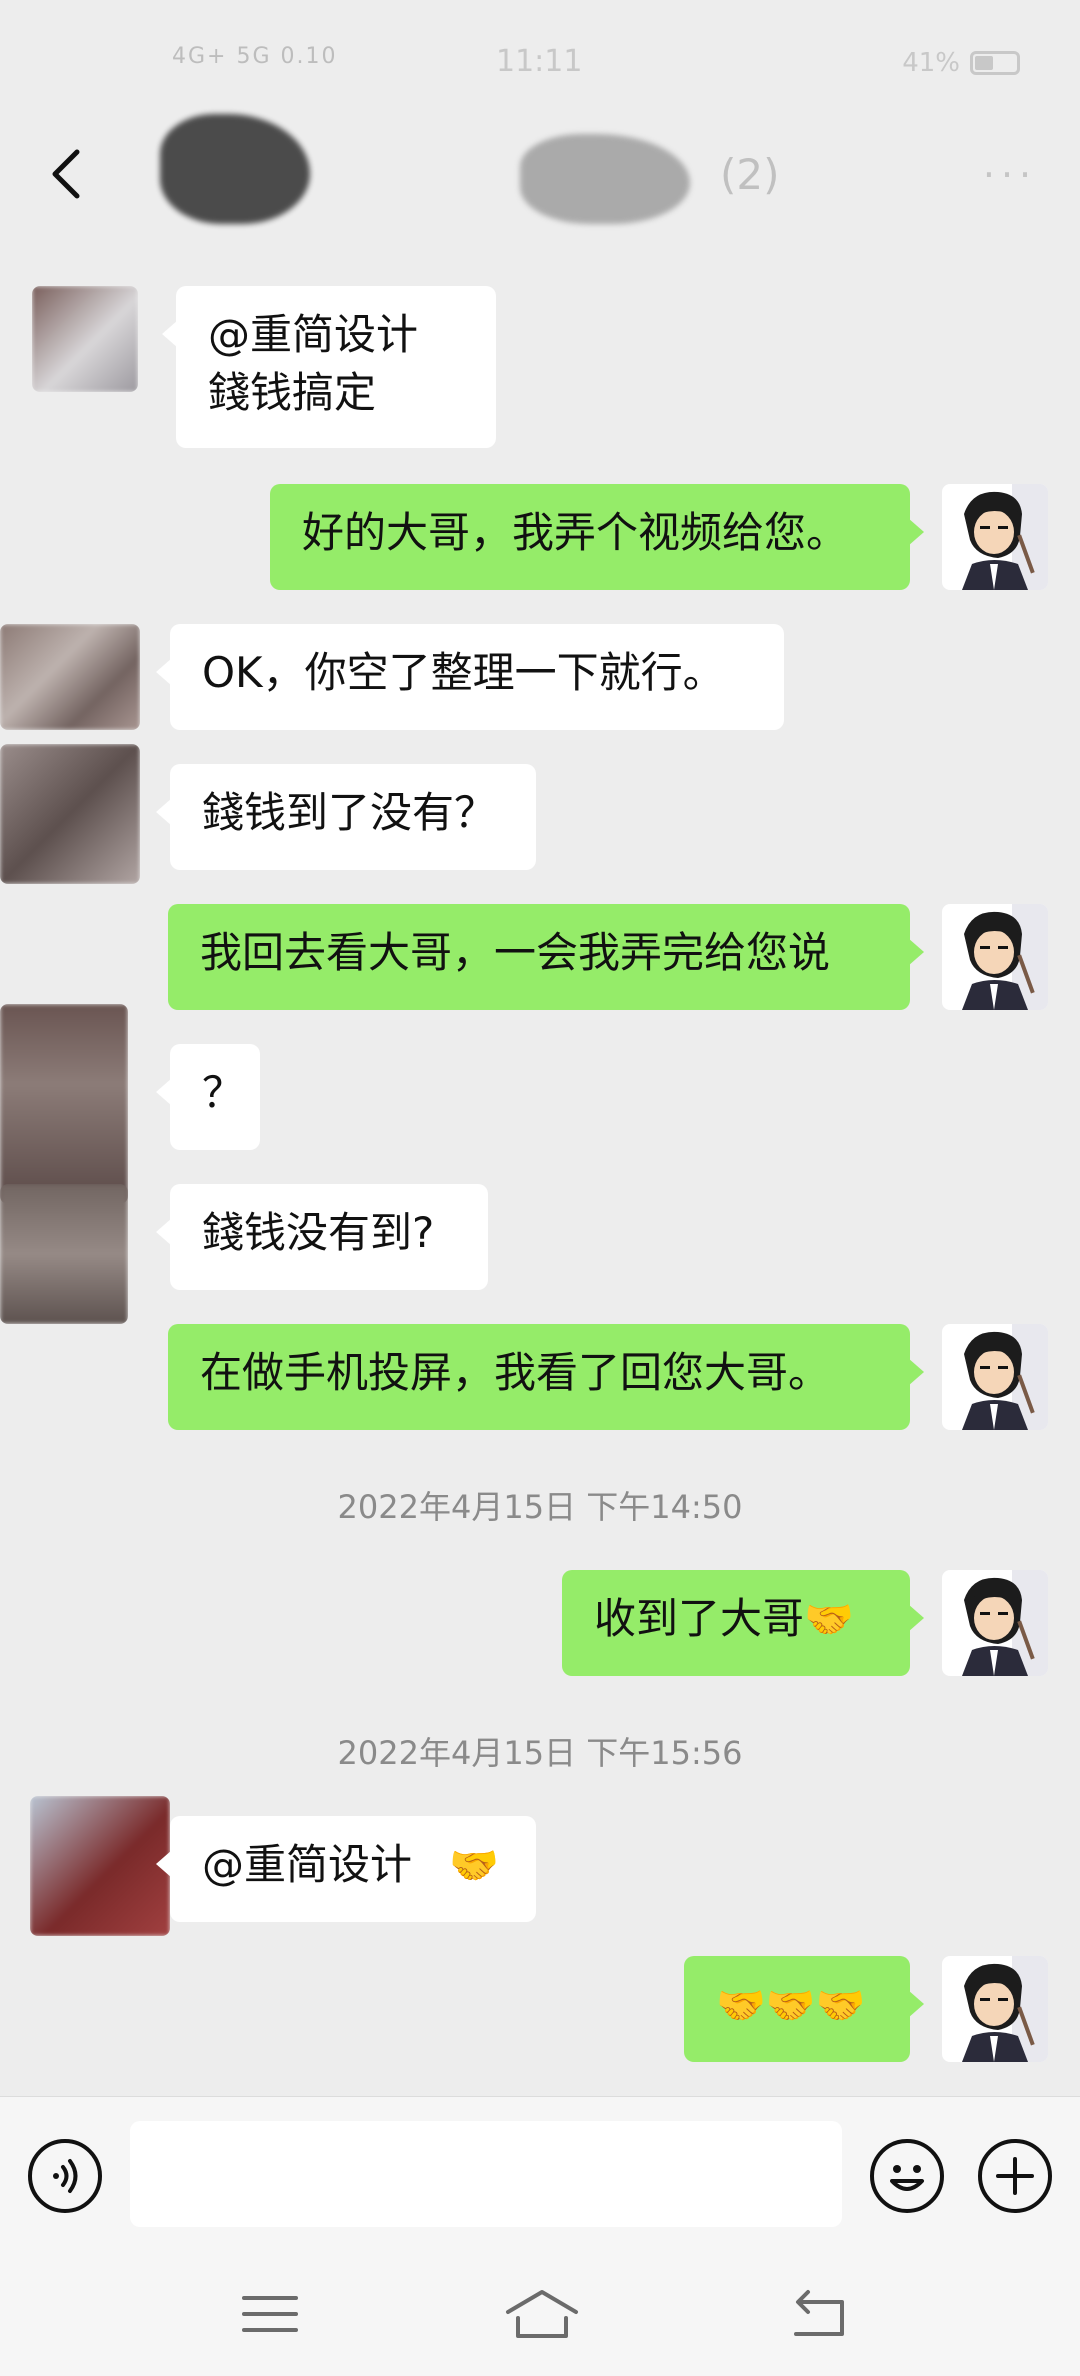 The width and height of the screenshot is (1080, 2376). What do you see at coordinates (546, 1377) in the screenshot?
I see `message-bubble: 在做手机投屏，我看了回您大哥。` at bounding box center [546, 1377].